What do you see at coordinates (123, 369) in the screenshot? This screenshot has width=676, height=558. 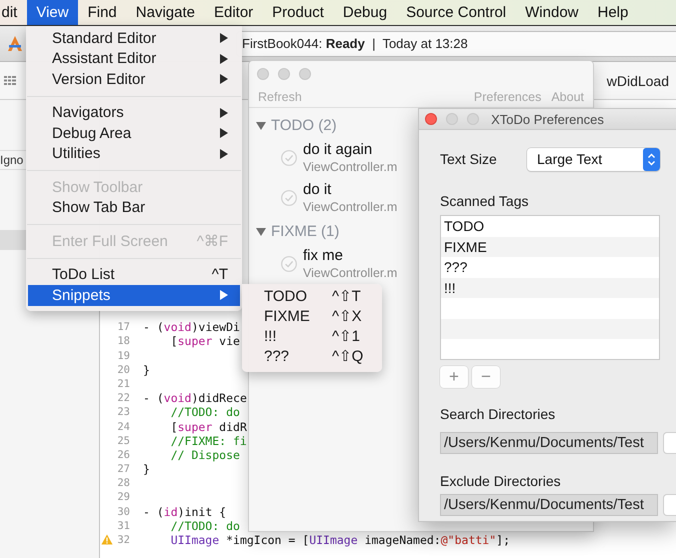 I see `line-number: 20` at bounding box center [123, 369].